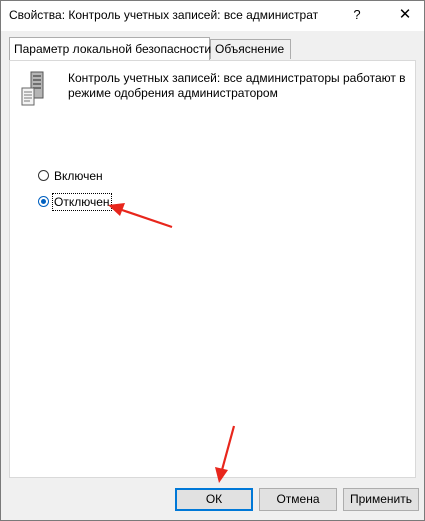 The image size is (425, 521). I want to click on server-icon, so click(32, 88).